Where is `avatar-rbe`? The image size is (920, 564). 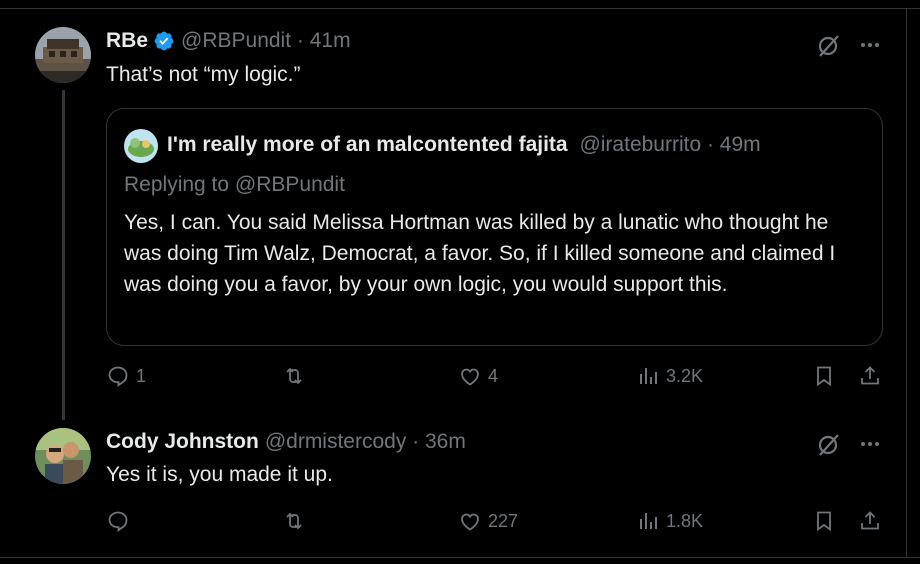
avatar-rbe is located at coordinates (63, 55).